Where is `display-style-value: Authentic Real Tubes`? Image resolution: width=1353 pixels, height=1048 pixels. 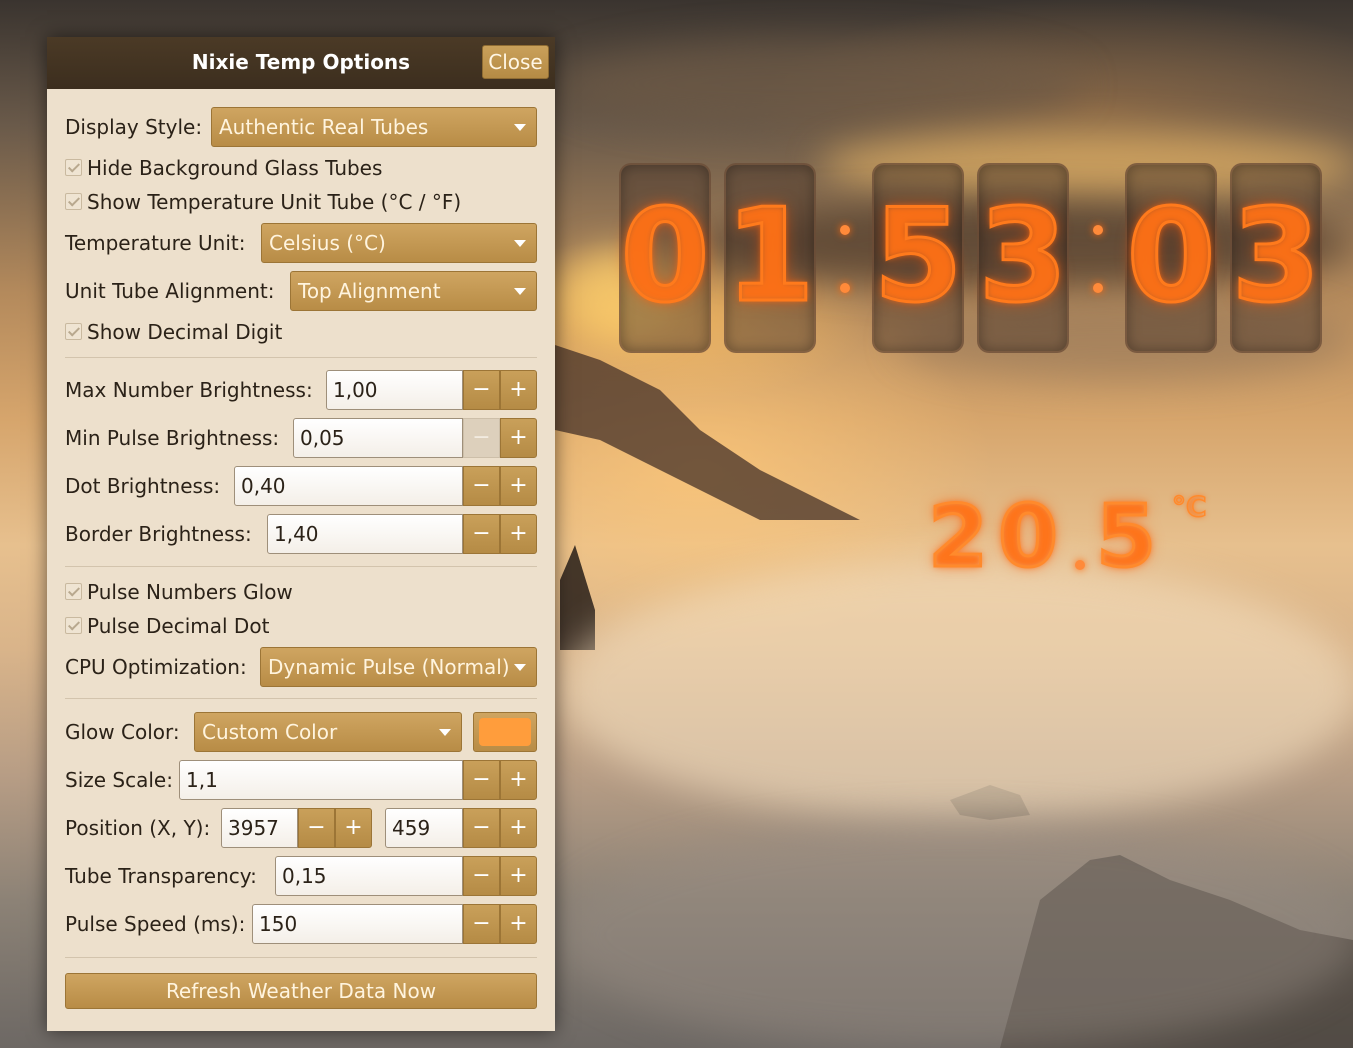 display-style-value: Authentic Real Tubes is located at coordinates (324, 127).